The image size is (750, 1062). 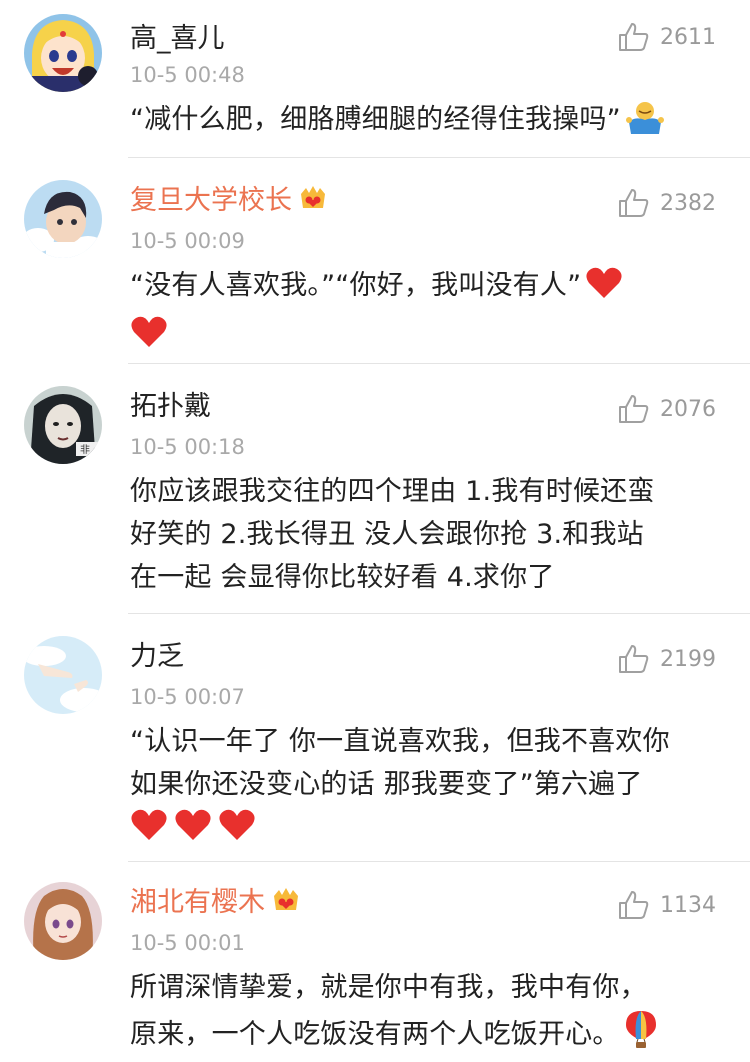 I want to click on comment-text: 所谓深情挚爱，就是你中有我，我中有你， 原来，一个人吃饭没有两个人吃饭开心。, so click(x=420, y=1014).